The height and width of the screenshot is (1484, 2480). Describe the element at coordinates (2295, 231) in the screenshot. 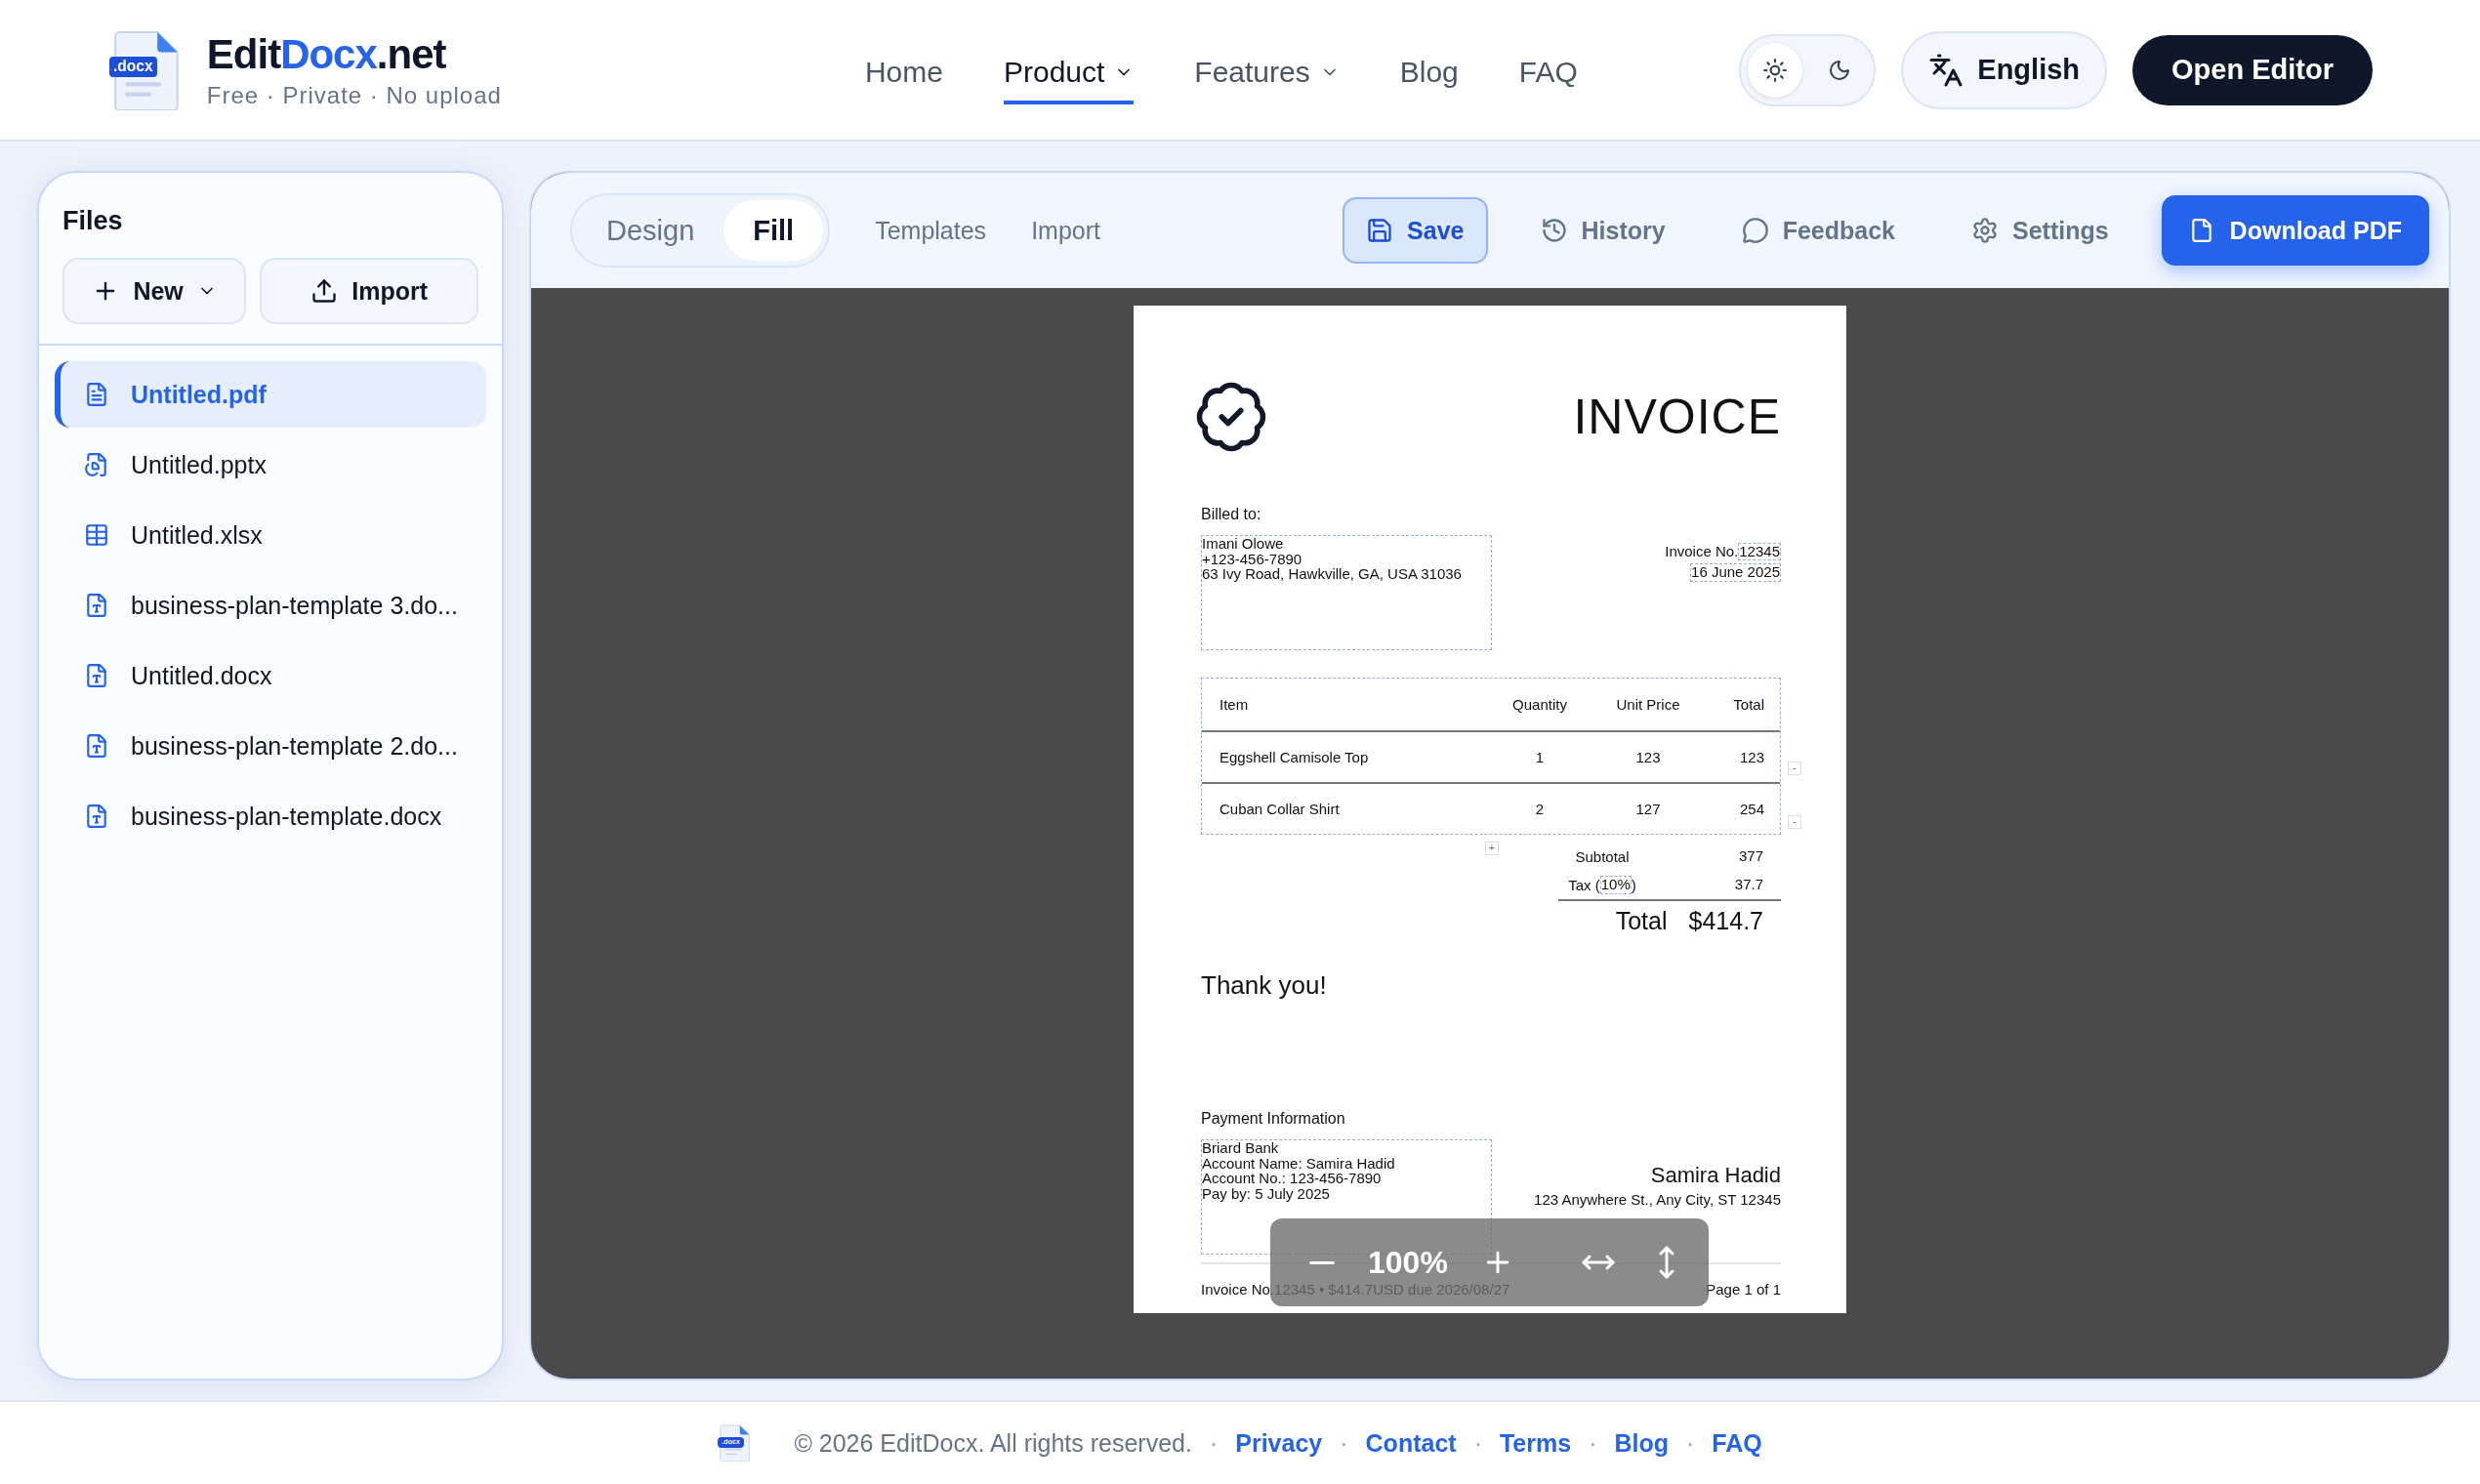

I see `download-pdf-button: Download PDF` at that location.